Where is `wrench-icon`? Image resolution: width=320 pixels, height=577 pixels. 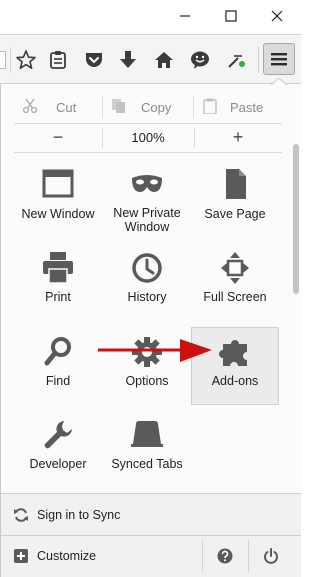 wrench-icon is located at coordinates (58, 435).